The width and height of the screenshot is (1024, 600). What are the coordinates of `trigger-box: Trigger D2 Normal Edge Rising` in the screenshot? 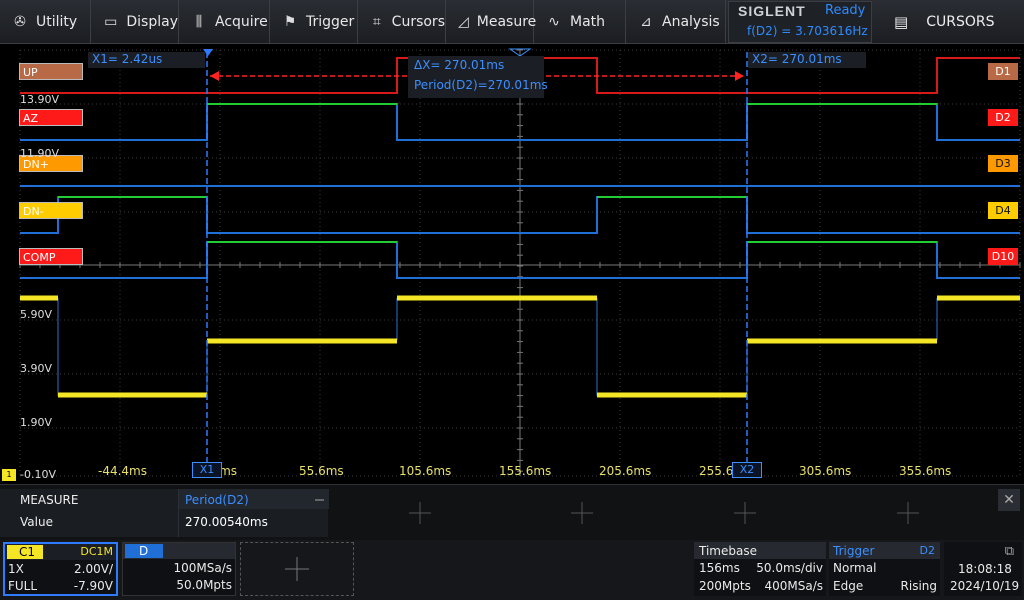 It's located at (884, 569).